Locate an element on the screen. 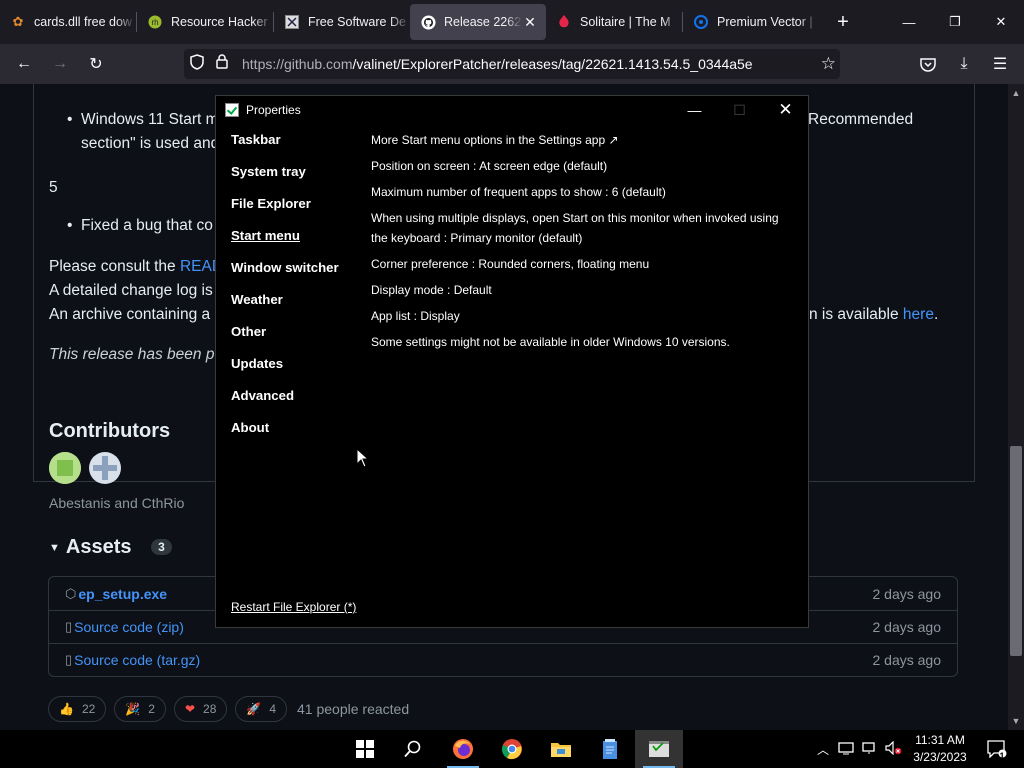  archive-text: An archive containing a is located at coordinates (130, 314).